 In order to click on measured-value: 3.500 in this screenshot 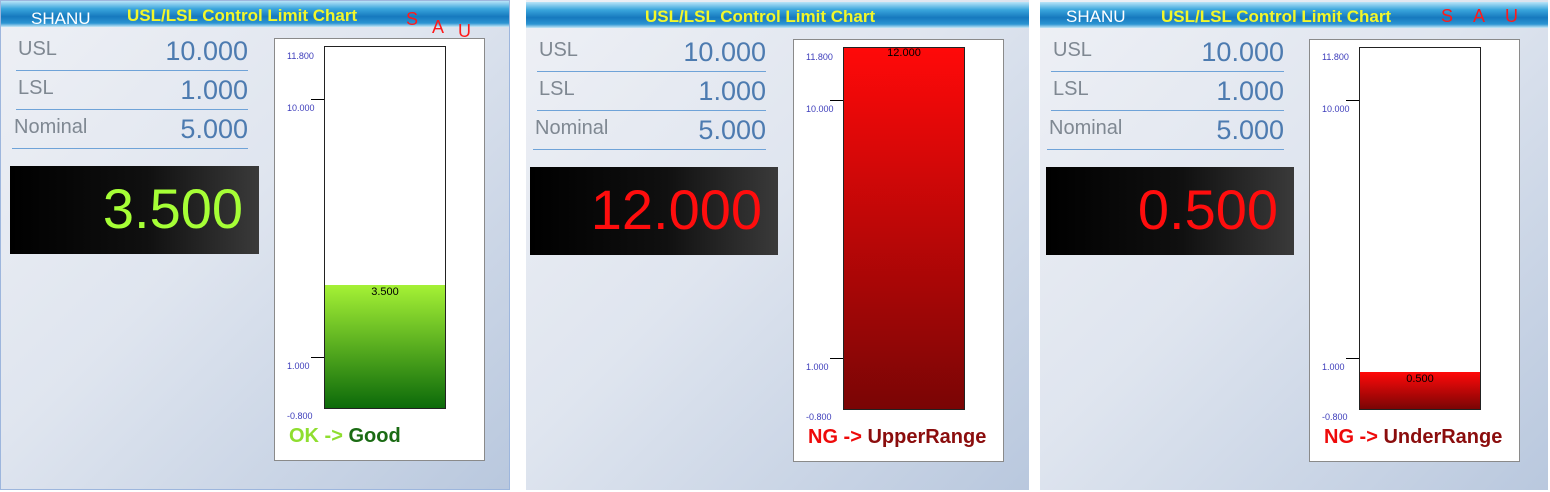, I will do `click(172, 208)`.